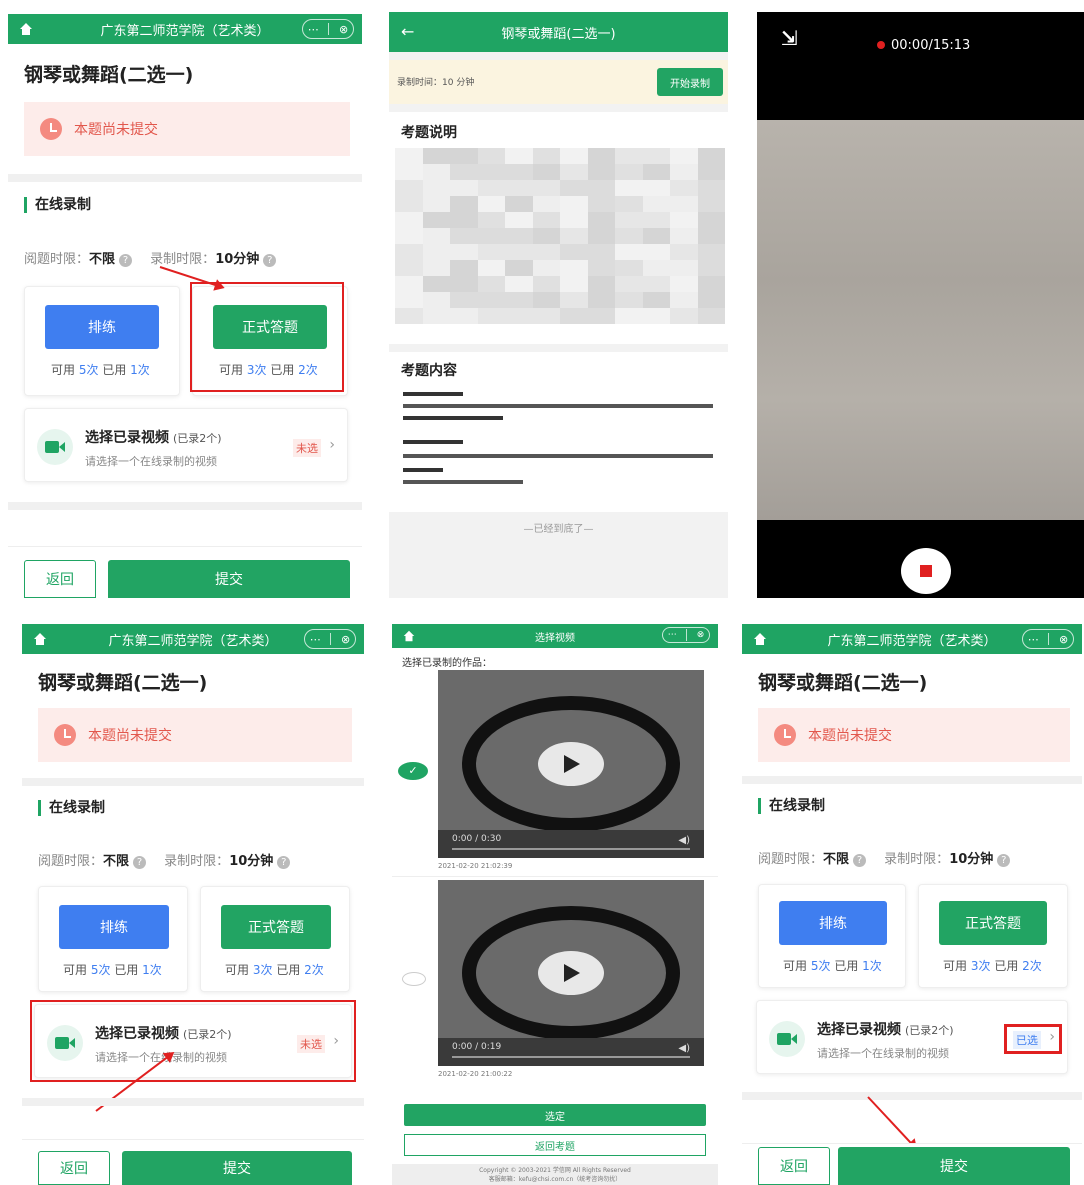  I want to click on info-header-title: 钢琴或舞蹈(二选一), so click(558, 34).